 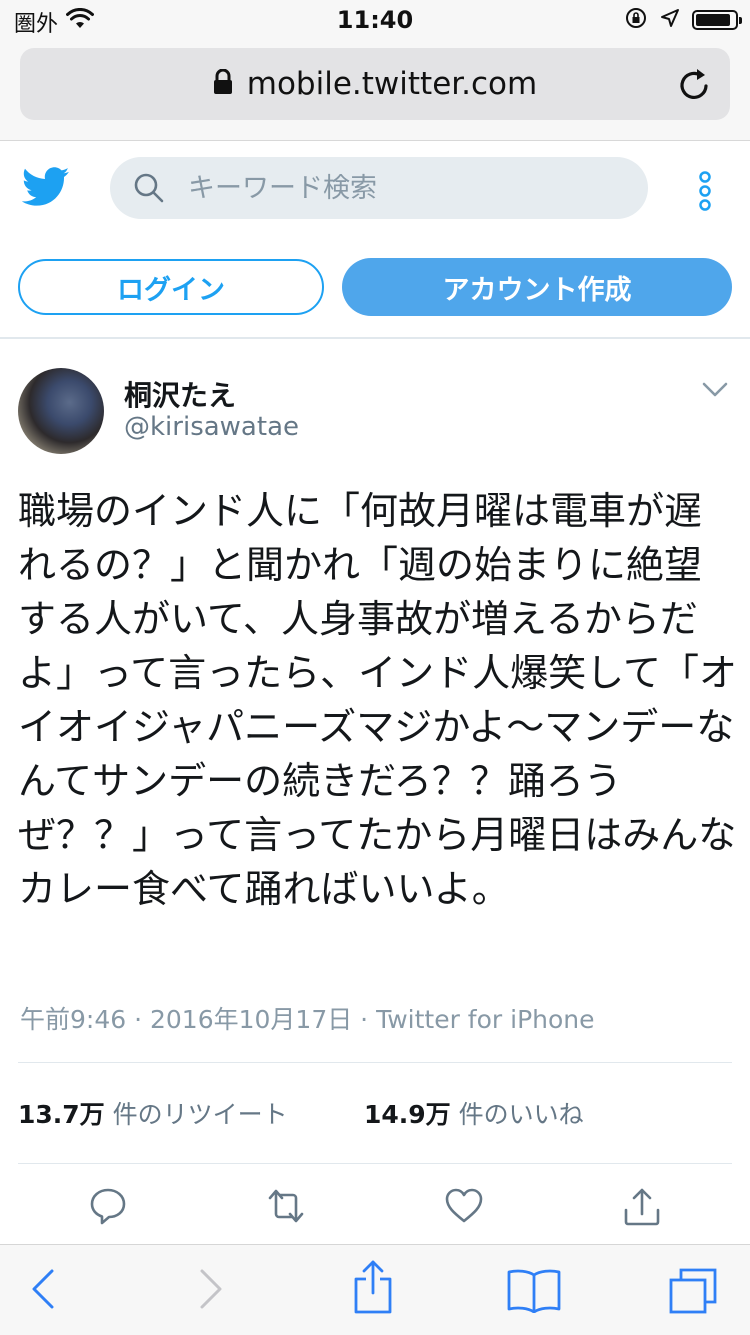 I want to click on search-box, so click(x=379, y=188).